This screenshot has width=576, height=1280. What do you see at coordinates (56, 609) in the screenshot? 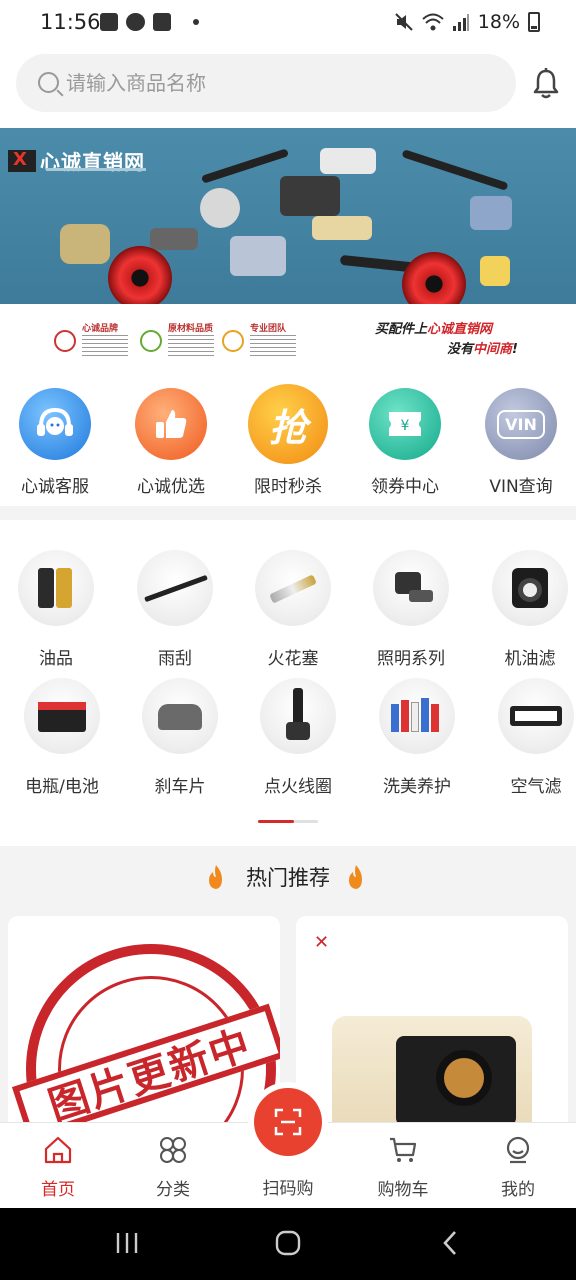
I see `category-oil: 油品` at bounding box center [56, 609].